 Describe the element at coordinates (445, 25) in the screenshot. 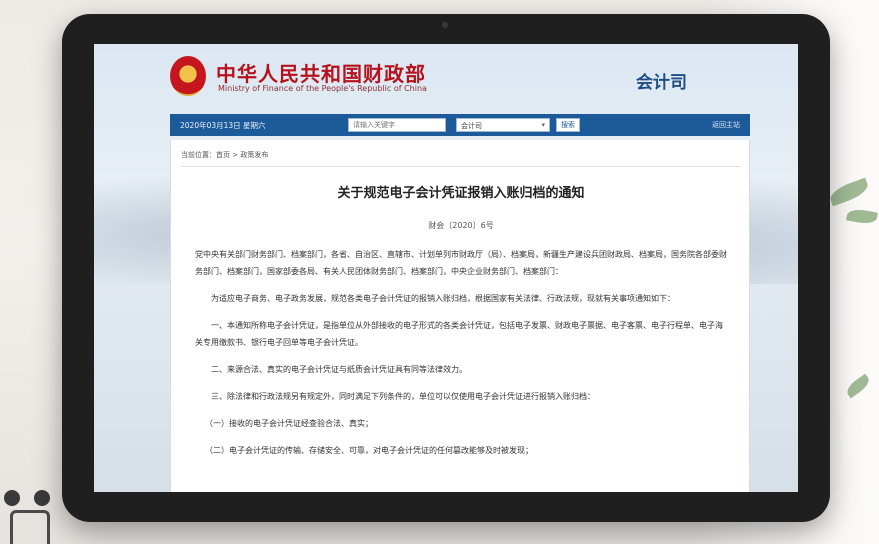

I see `camera-icon` at that location.